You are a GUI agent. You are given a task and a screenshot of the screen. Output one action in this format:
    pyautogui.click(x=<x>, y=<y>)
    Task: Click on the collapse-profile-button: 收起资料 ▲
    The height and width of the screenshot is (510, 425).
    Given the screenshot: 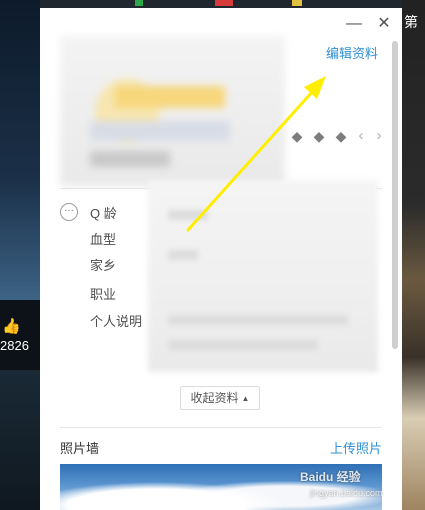 What is the action you would take?
    pyautogui.click(x=220, y=398)
    